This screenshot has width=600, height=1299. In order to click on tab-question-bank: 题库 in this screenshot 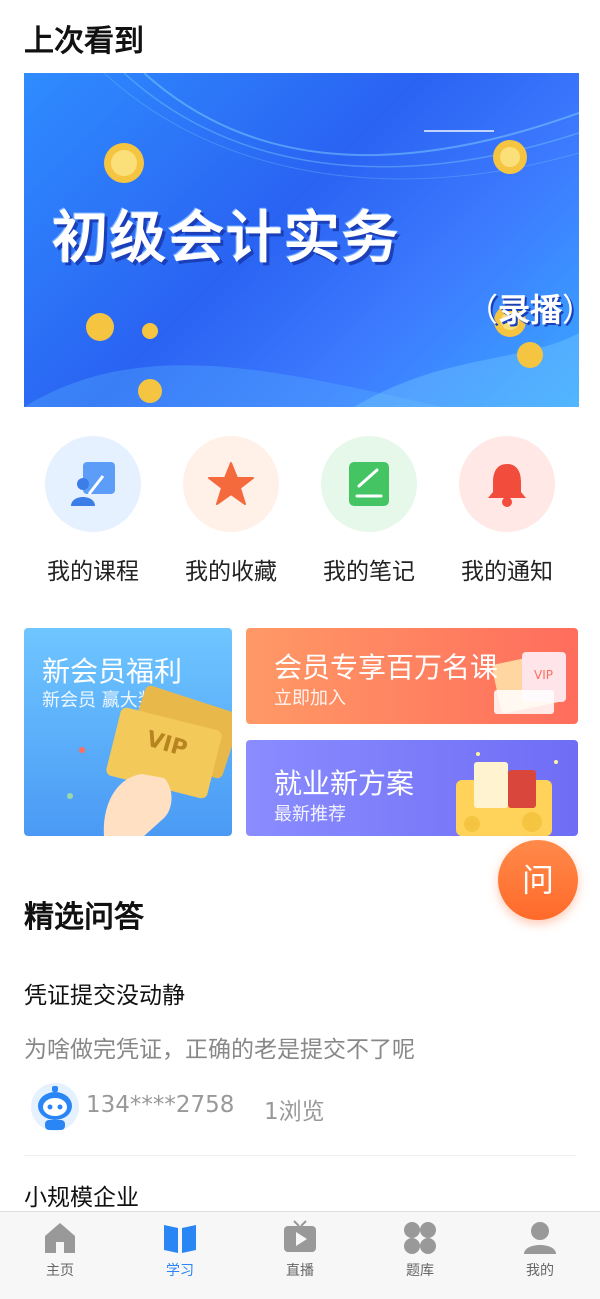, I will do `click(420, 1250)`.